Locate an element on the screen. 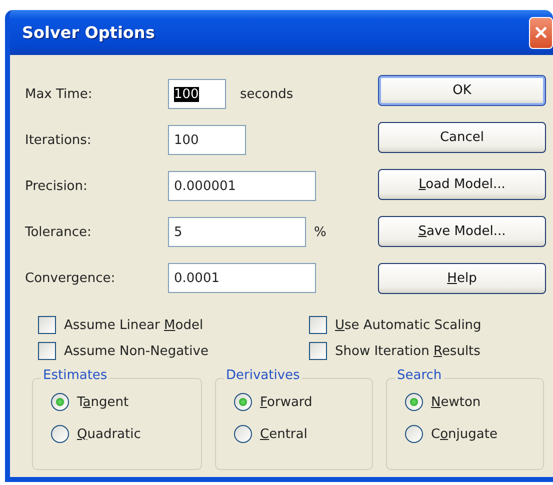 This screenshot has height=485, width=553. checkbox-label: Assume Linear Model is located at coordinates (134, 325).